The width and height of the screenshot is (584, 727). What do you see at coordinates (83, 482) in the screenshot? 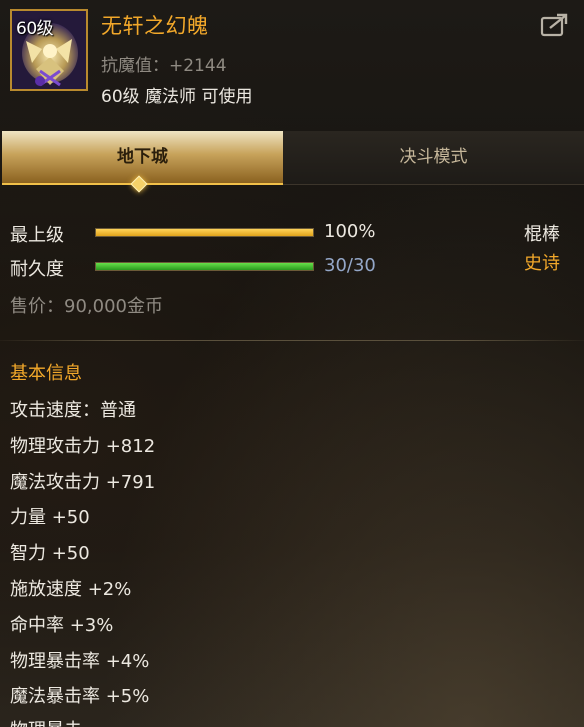
I see `list-item: 魔法攻击力 +791` at bounding box center [83, 482].